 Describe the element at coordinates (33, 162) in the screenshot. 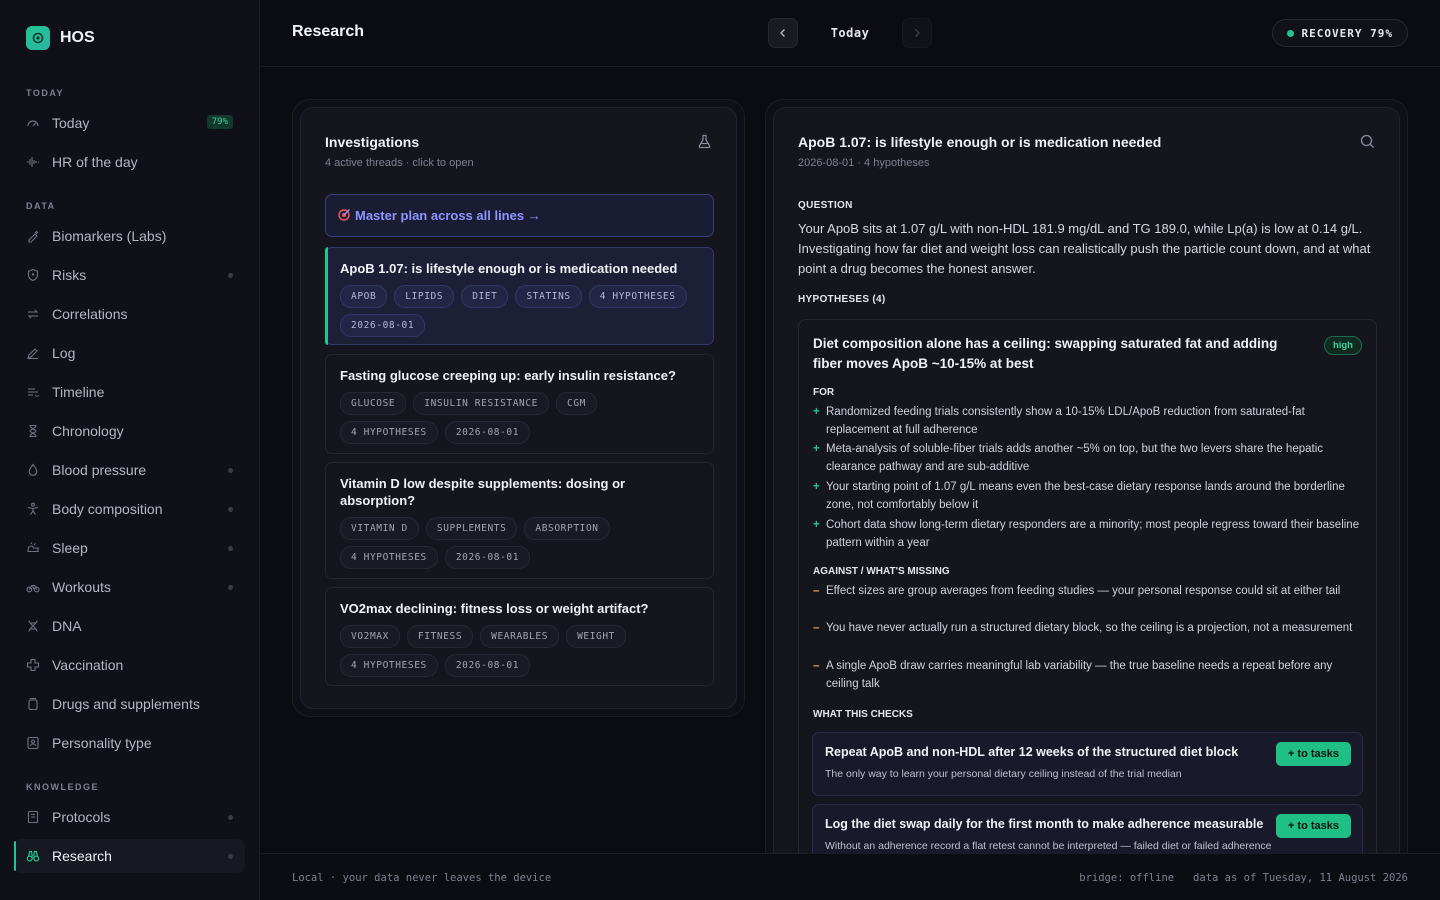

I see `heartbeat-icon` at that location.